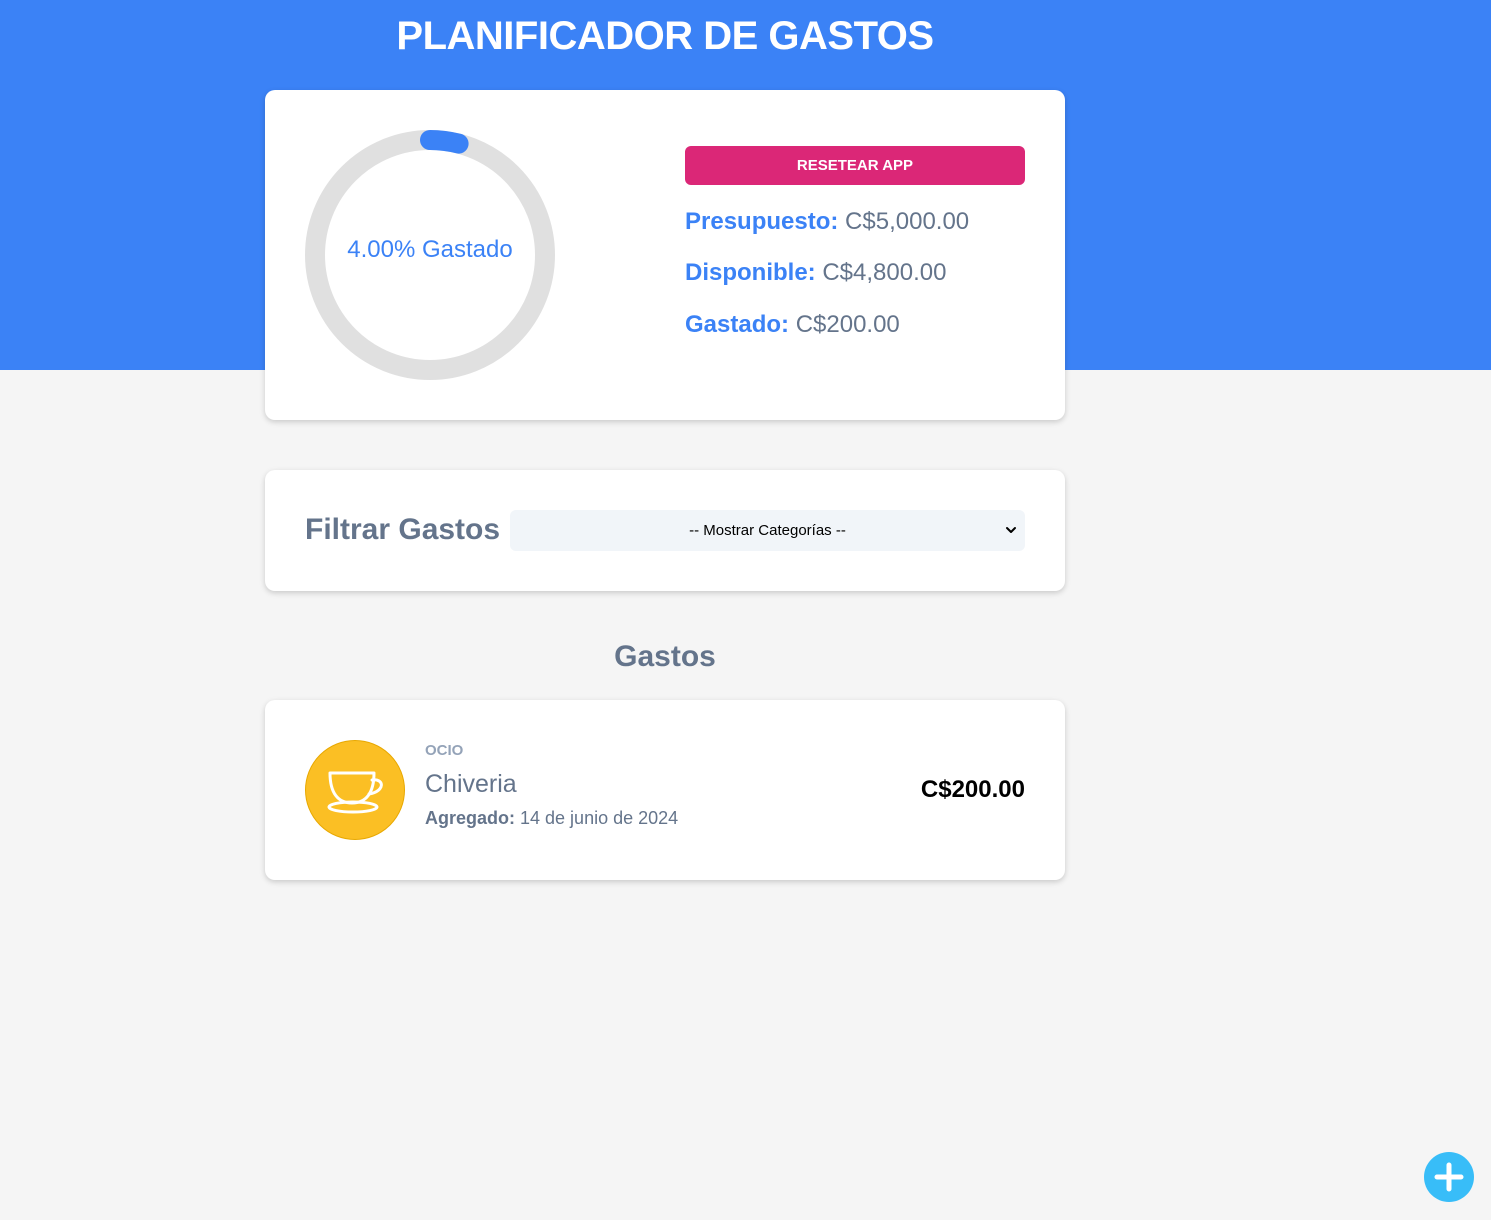 This screenshot has height=1220, width=1491. What do you see at coordinates (972, 789) in the screenshot?
I see `expense-amount: C$200.00` at bounding box center [972, 789].